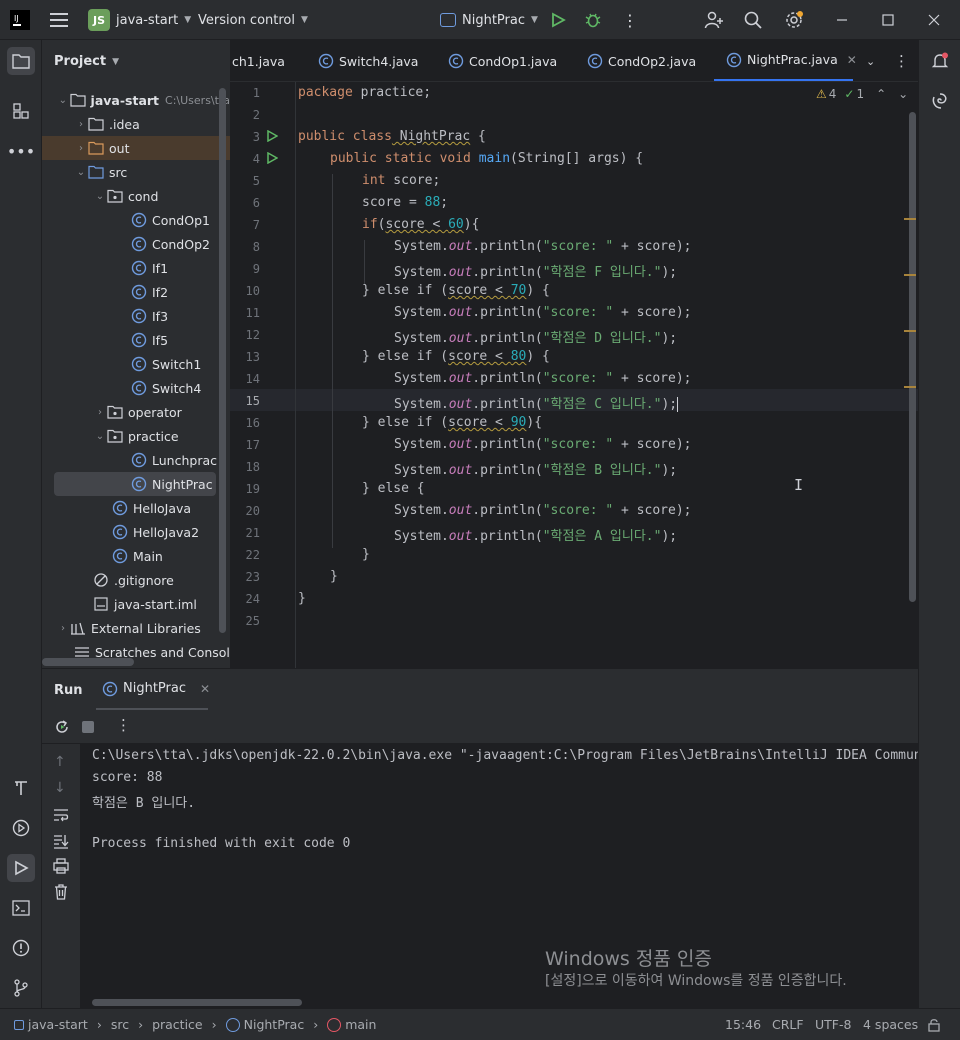 This screenshot has height=1040, width=960. What do you see at coordinates (136, 292) in the screenshot?
I see `tree-item-if2: If2` at bounding box center [136, 292].